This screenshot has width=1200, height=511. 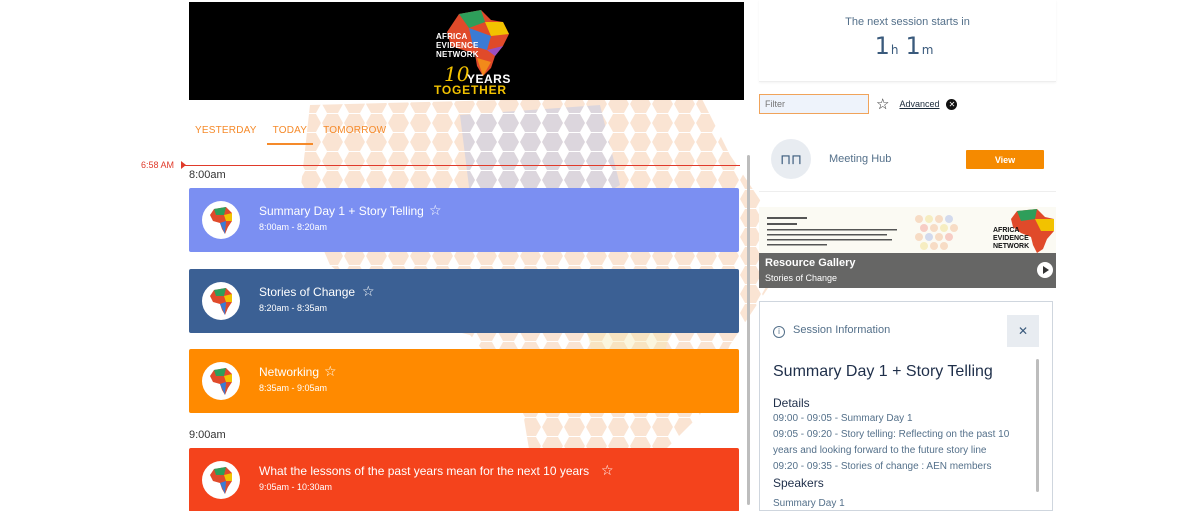 I want to click on session-info-title: Summary Day 1 + Story Telling, so click(x=883, y=371).